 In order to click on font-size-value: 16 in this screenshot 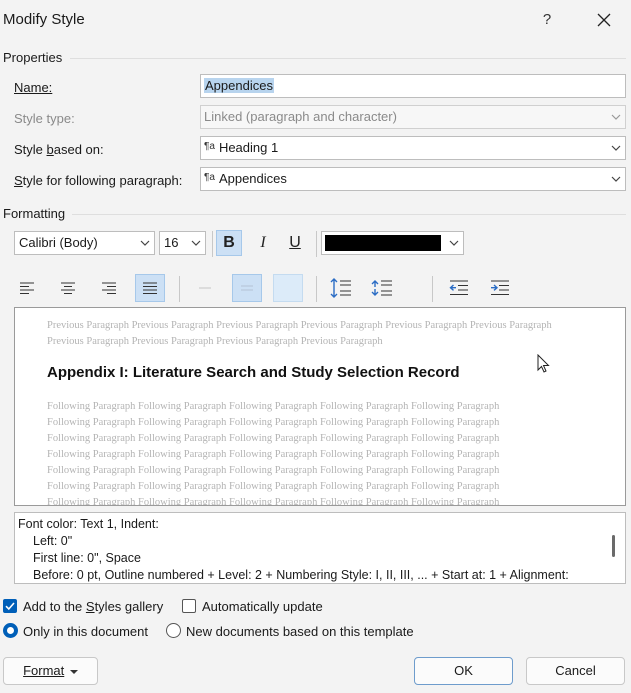, I will do `click(171, 242)`.